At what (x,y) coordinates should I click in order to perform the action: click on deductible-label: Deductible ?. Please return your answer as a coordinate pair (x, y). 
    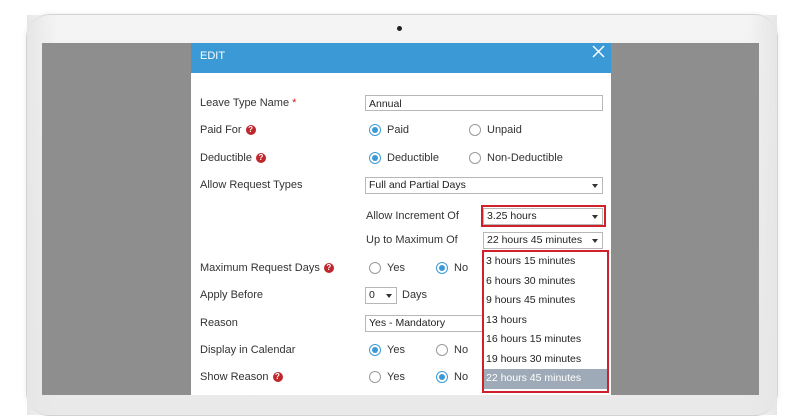
    Looking at the image, I should click on (233, 158).